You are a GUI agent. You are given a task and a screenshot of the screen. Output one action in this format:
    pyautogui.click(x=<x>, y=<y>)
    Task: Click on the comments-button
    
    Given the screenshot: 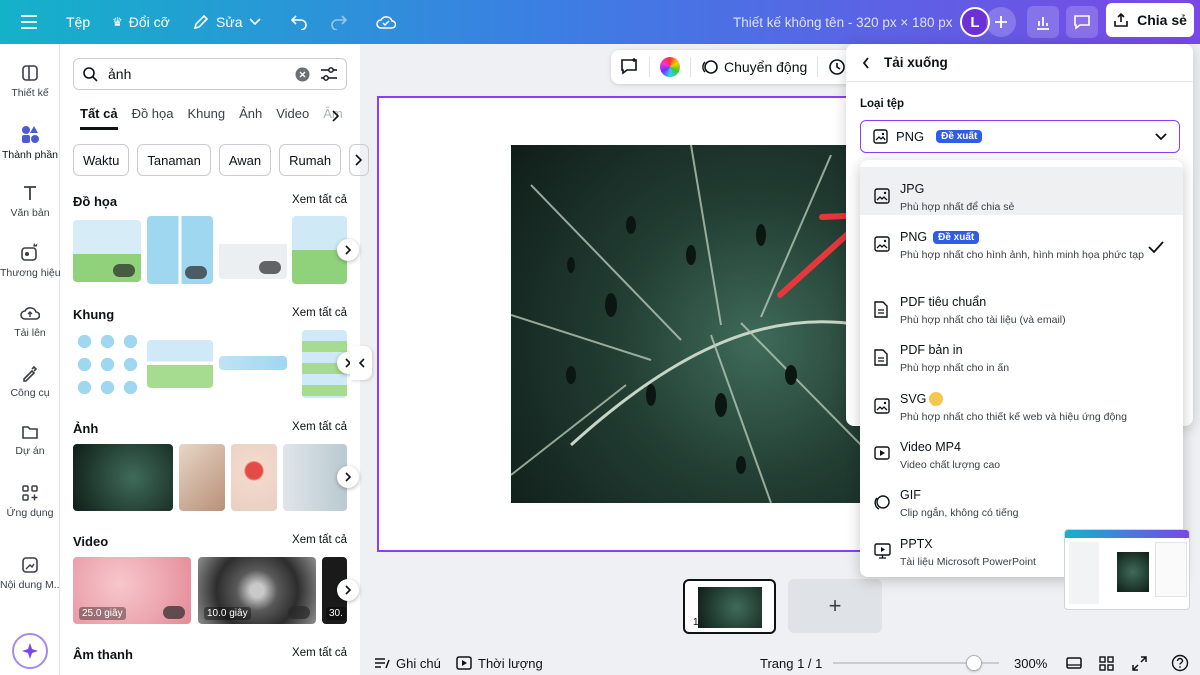 What is the action you would take?
    pyautogui.click(x=1082, y=22)
    